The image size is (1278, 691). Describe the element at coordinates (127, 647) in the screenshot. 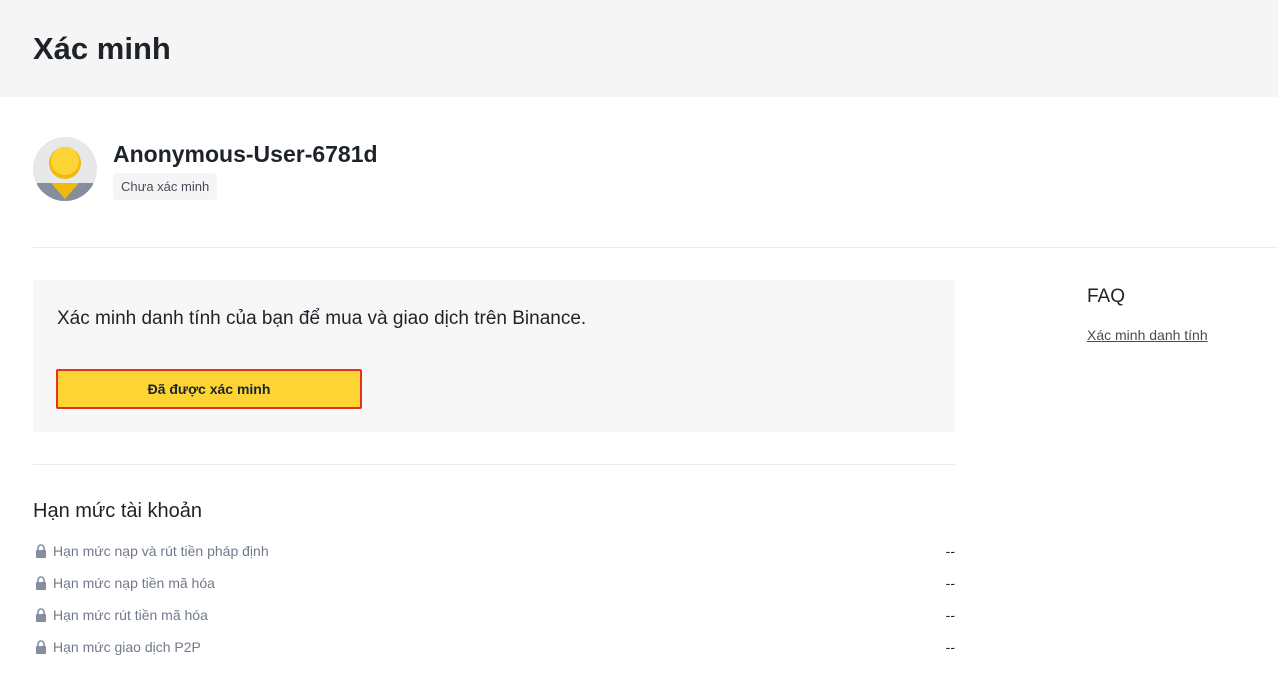

I see `limit-label: Hạn mức giao dịch P2P` at that location.